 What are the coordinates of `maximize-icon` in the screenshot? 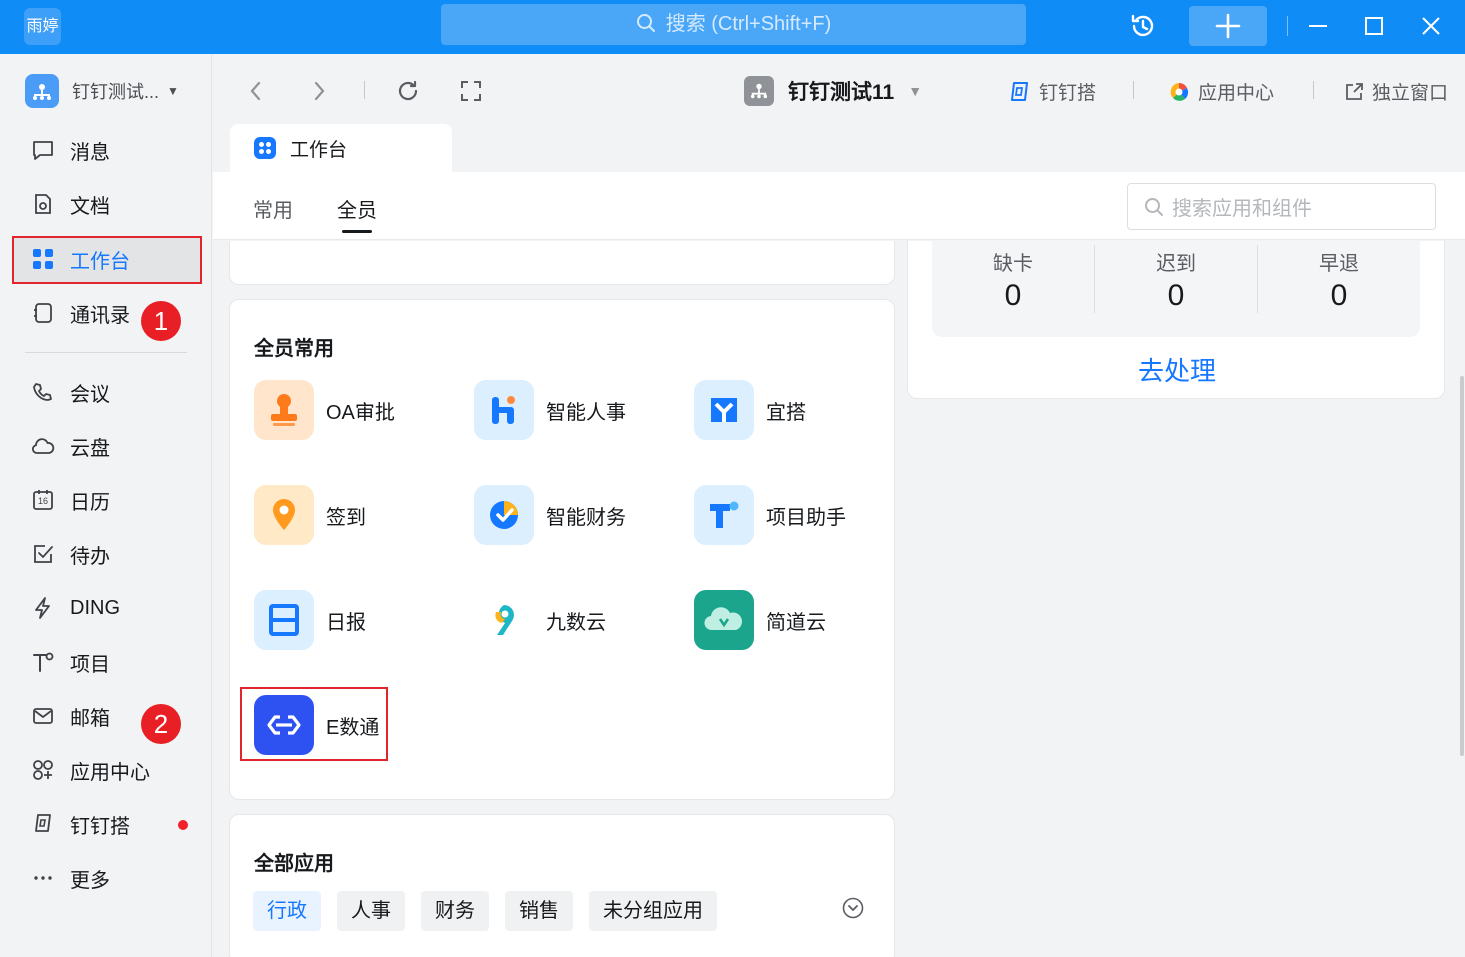 It's located at (1374, 26).